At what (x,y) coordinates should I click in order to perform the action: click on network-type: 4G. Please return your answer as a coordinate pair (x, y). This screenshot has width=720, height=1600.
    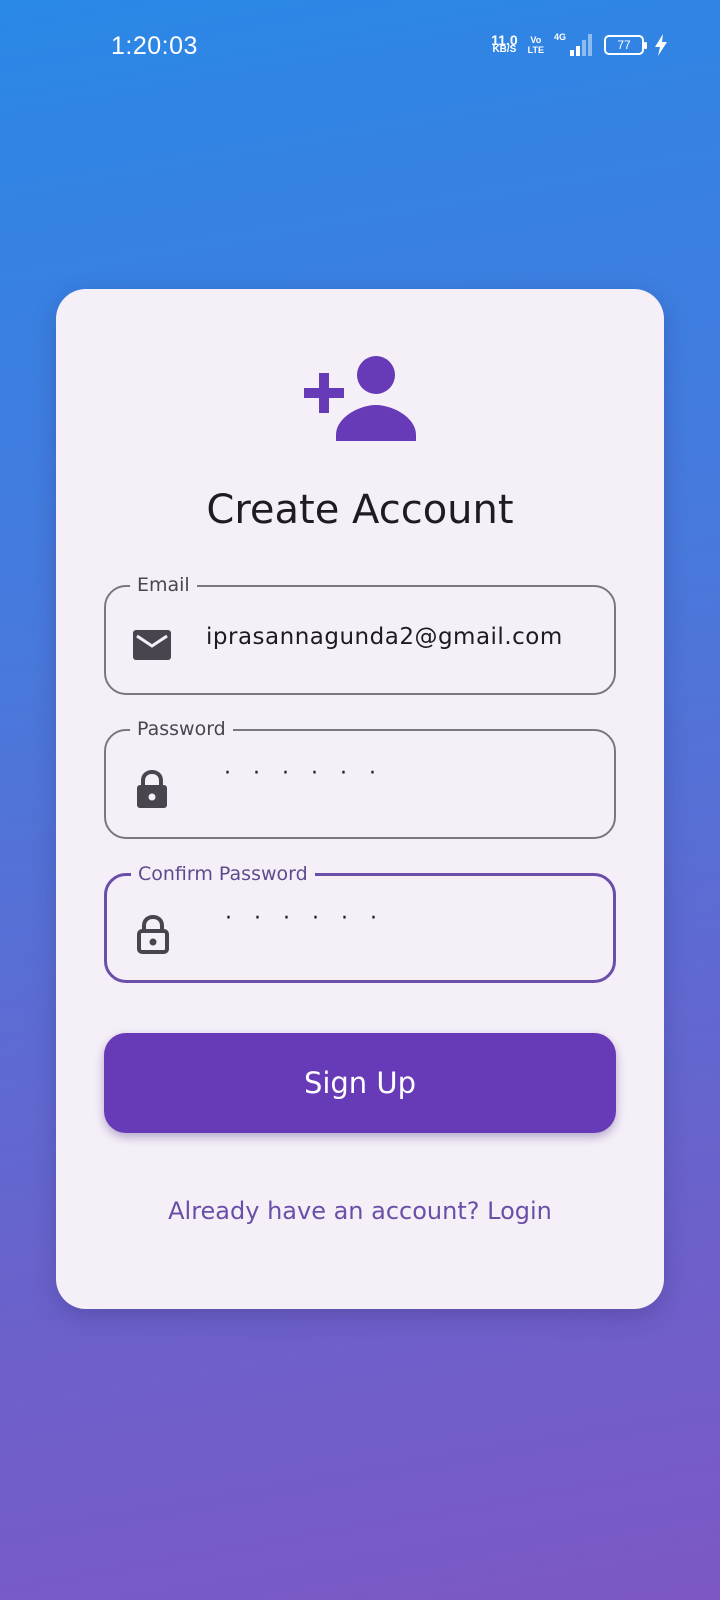
    Looking at the image, I should click on (560, 37).